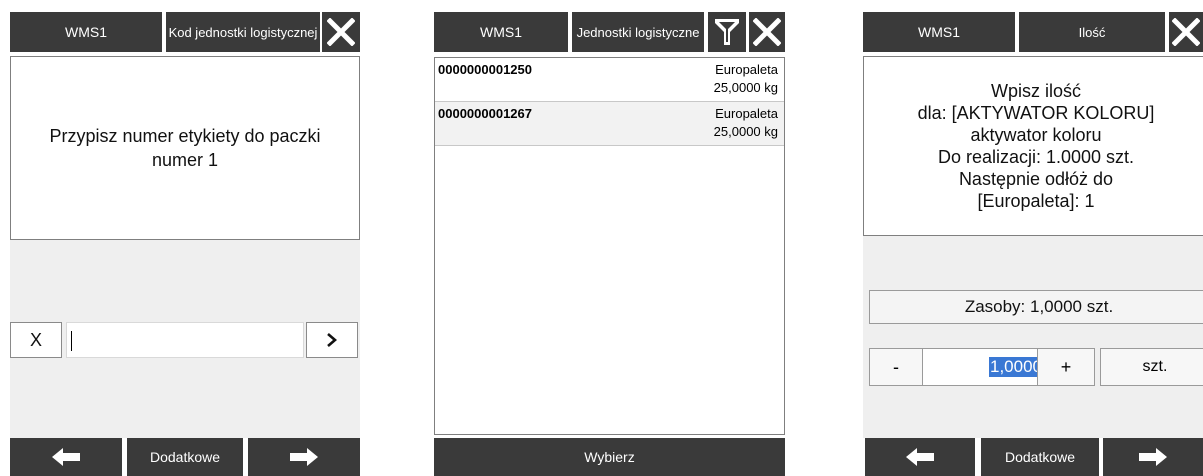  What do you see at coordinates (485, 113) in the screenshot?
I see `unit-code: 0000000001267` at bounding box center [485, 113].